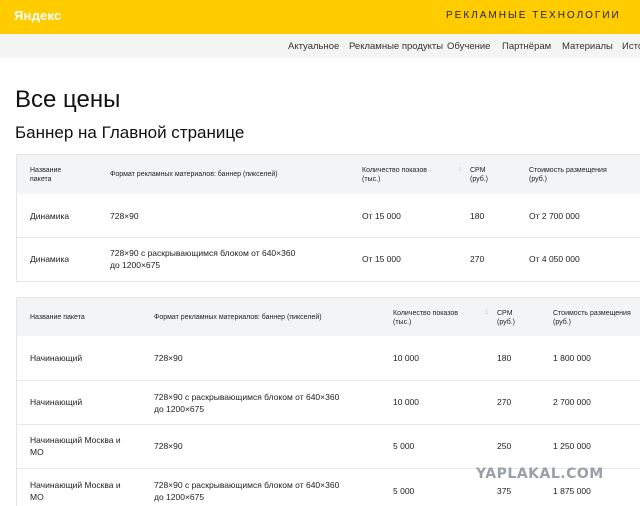  Describe the element at coordinates (572, 358) in the screenshot. I see `row-cost: 1 800 000` at that location.